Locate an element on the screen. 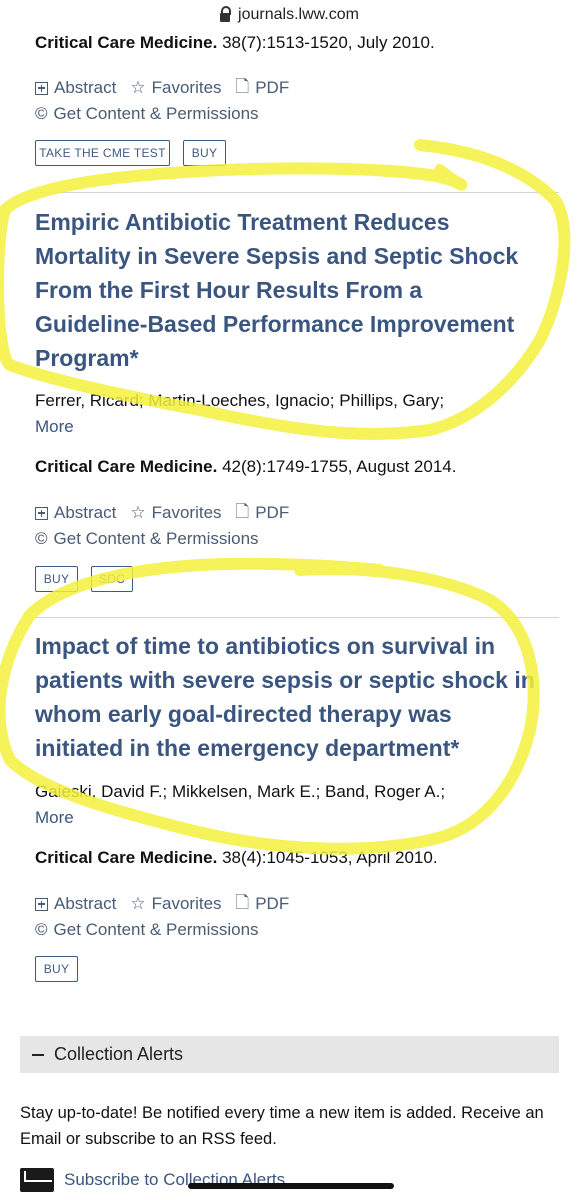  citation-details: 42(8):1749-1755, August 2014. is located at coordinates (337, 466).